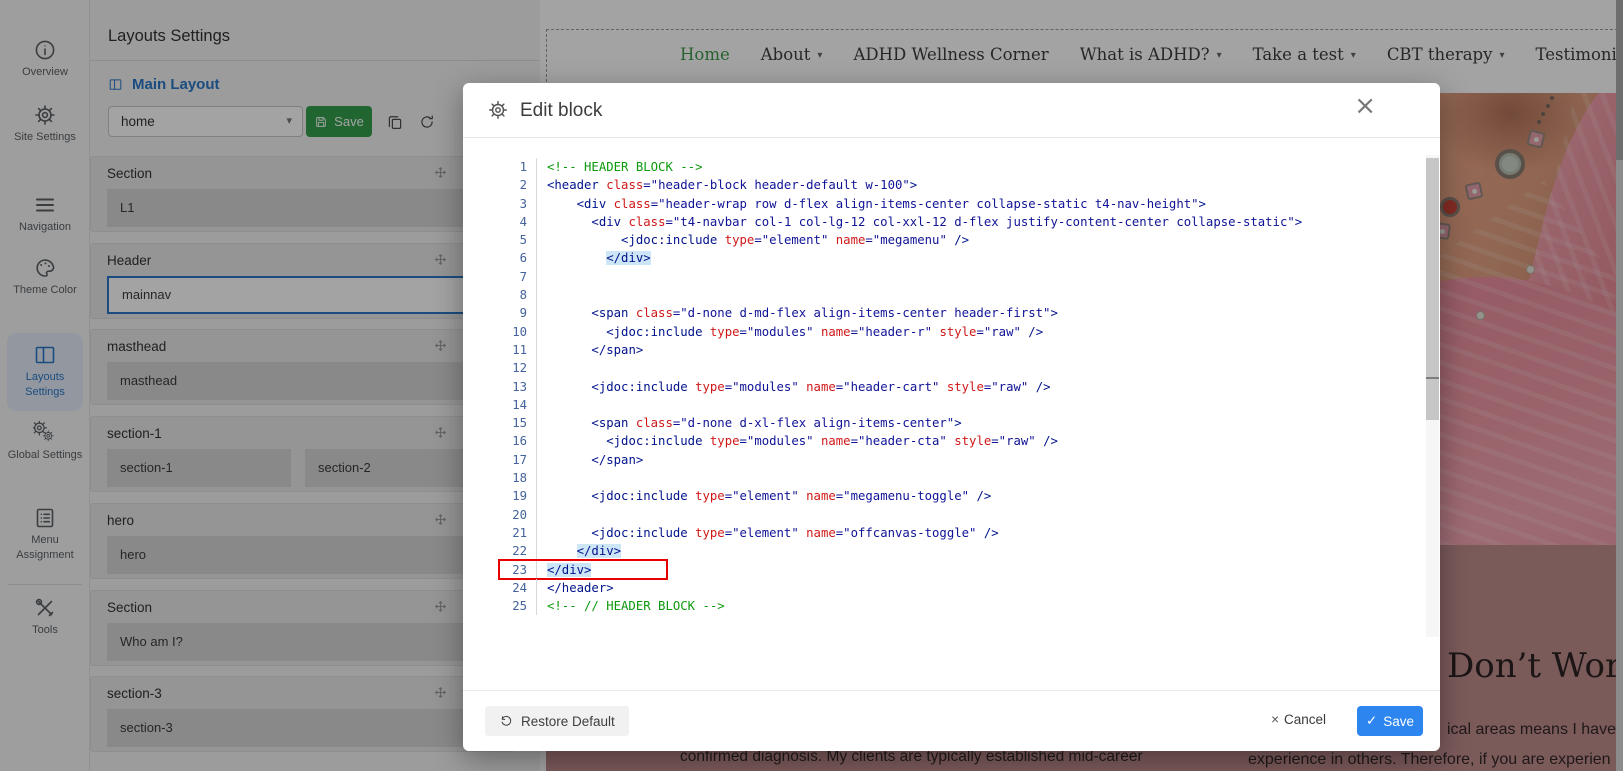  Describe the element at coordinates (636, 606) in the screenshot. I see `code-text: <!-- // HEADER BLOCK -->` at that location.